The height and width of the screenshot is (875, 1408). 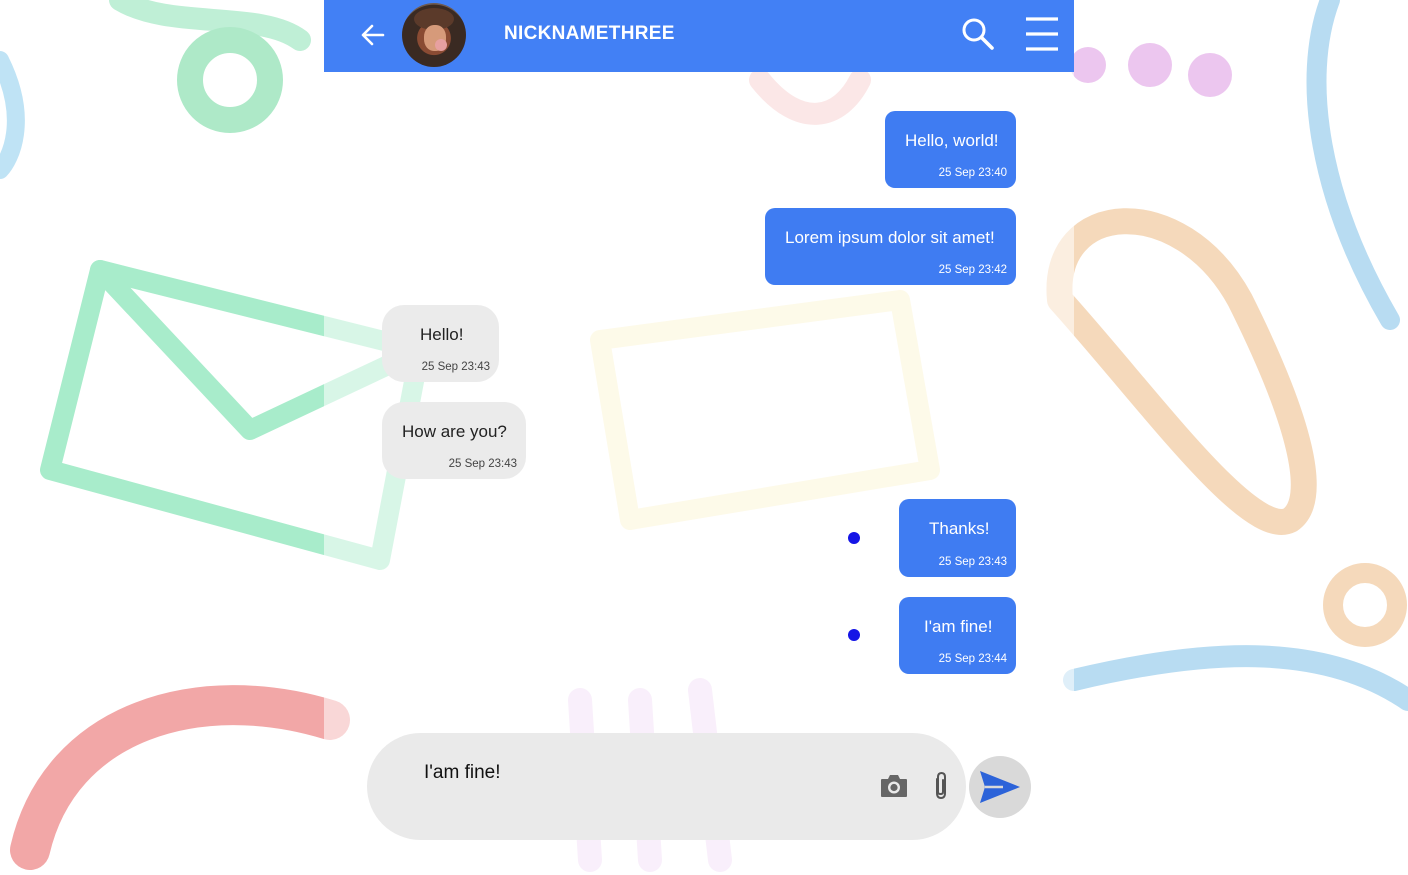 I want to click on message-bubble-incoming: Hello! 25 Sep 23:43, so click(x=440, y=343).